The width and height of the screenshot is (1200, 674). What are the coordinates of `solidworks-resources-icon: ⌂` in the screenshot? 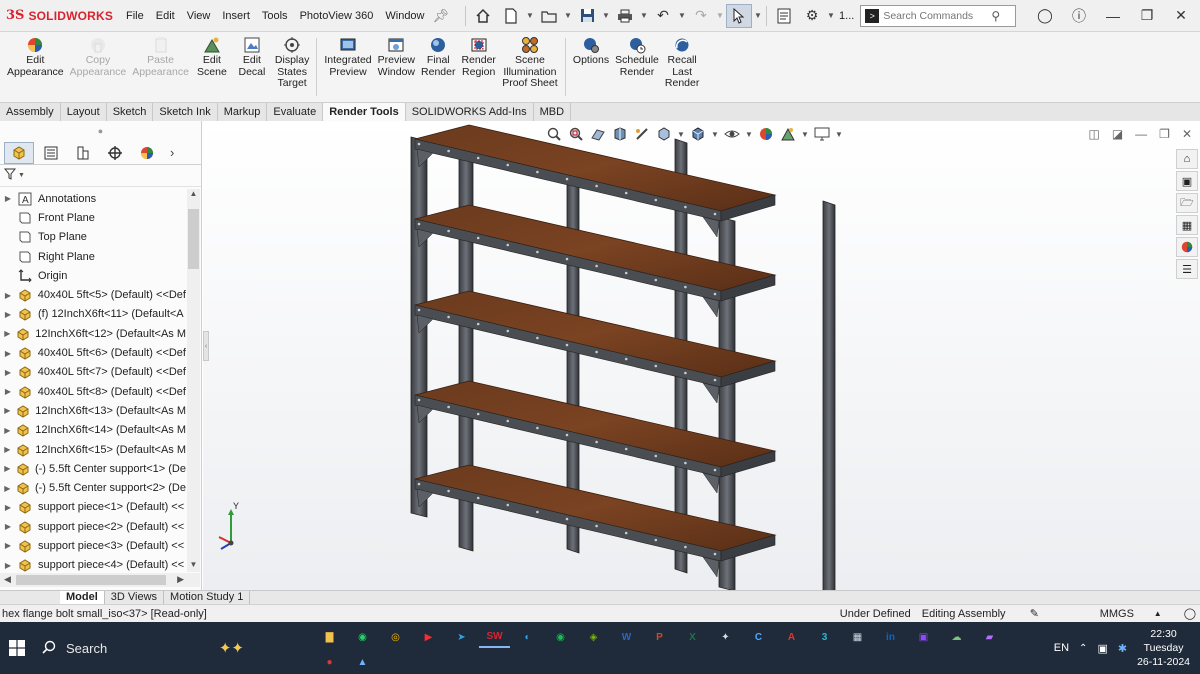 It's located at (1187, 159).